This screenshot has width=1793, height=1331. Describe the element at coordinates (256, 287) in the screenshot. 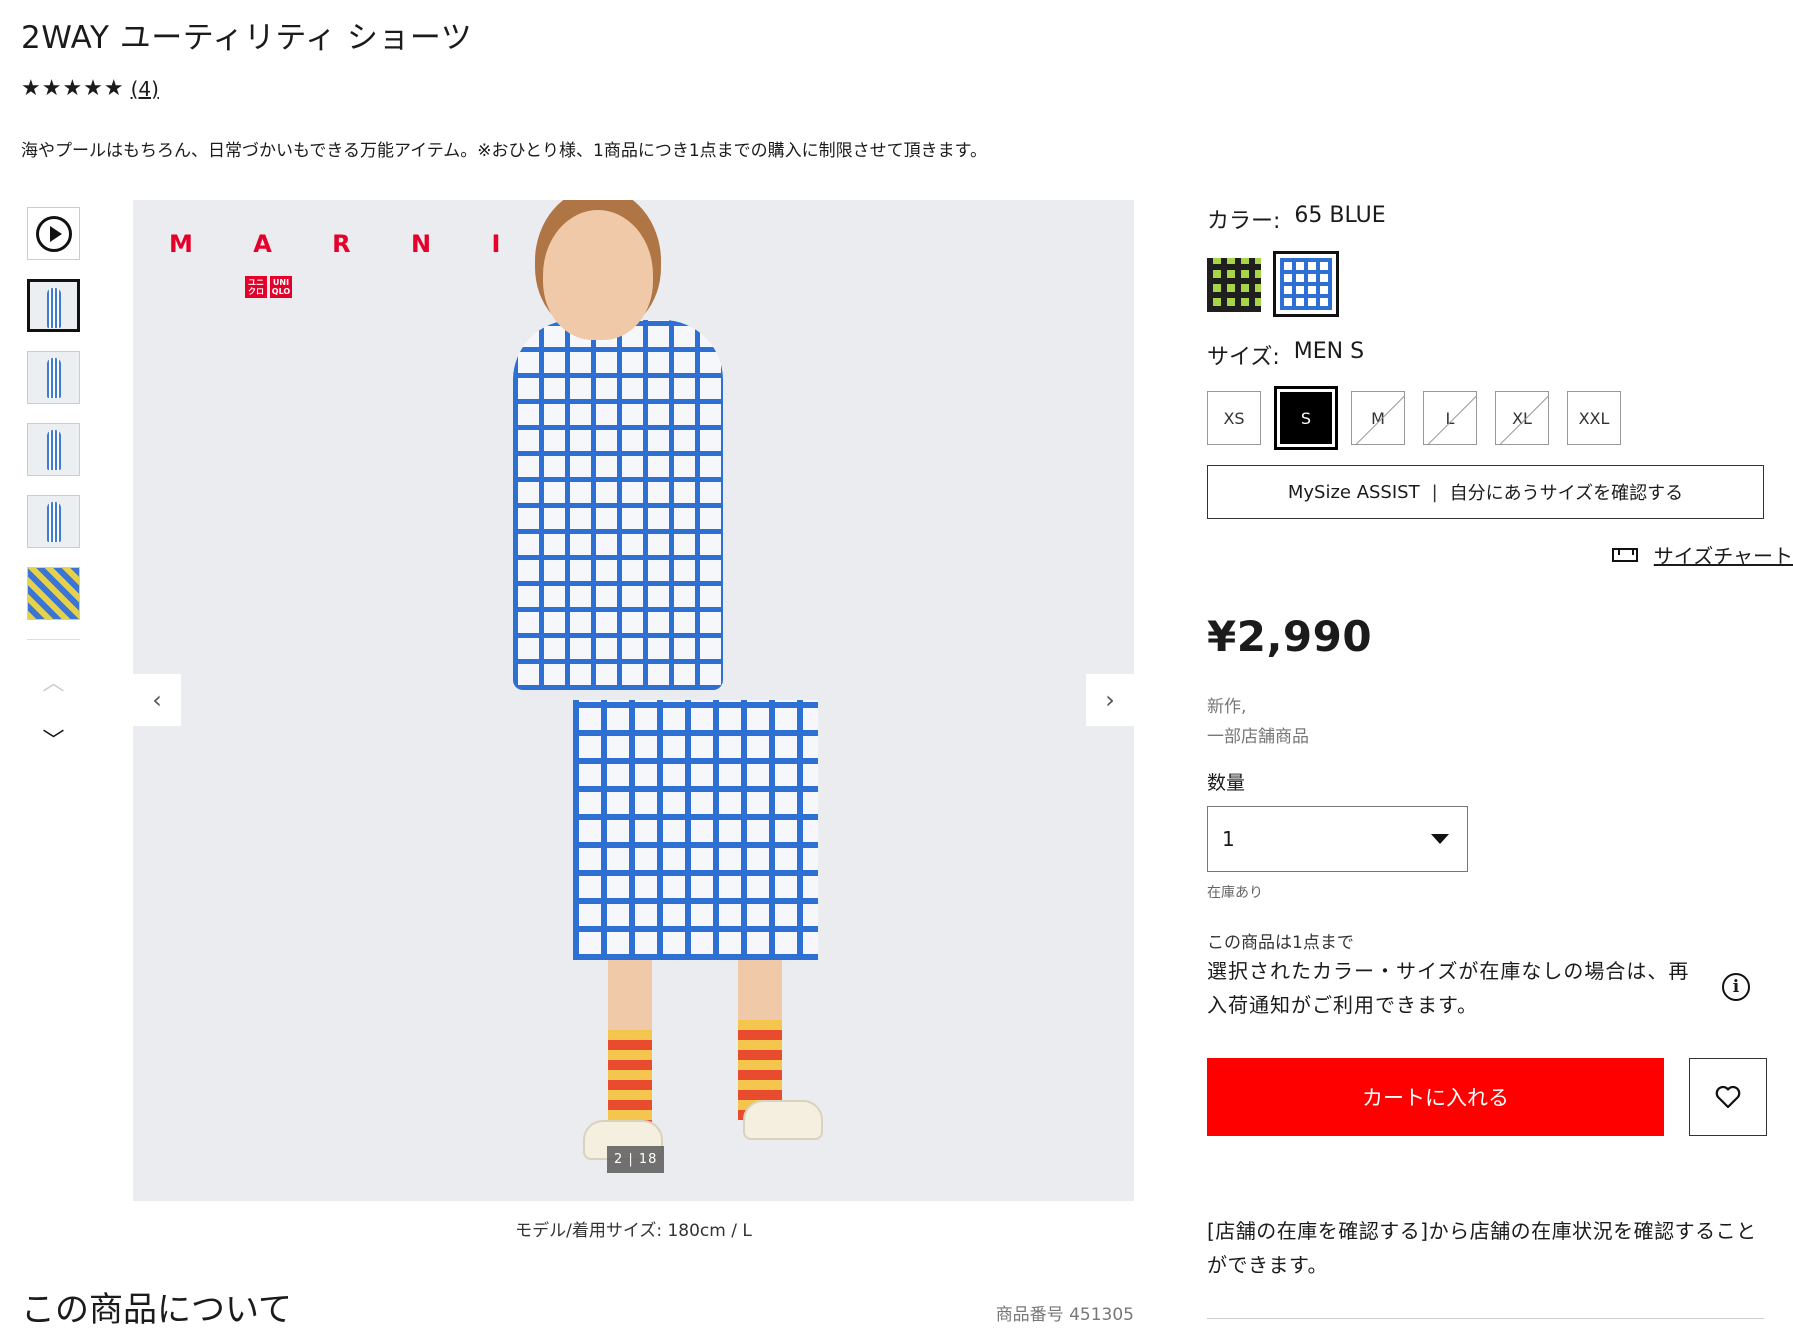

I see `uniqlo-logo-jp: ユニ クロ` at that location.